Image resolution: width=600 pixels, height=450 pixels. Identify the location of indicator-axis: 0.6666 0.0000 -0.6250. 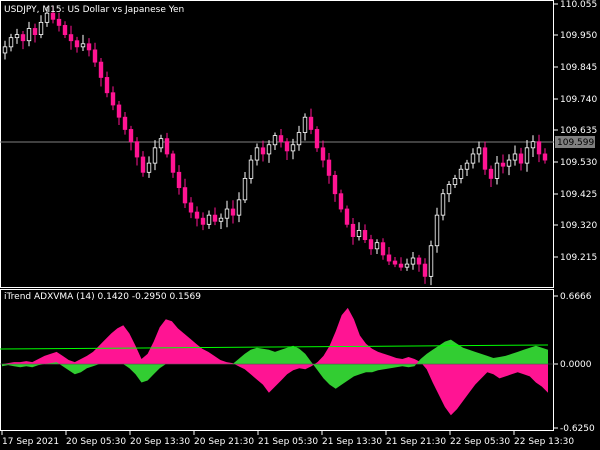
(574, 363).